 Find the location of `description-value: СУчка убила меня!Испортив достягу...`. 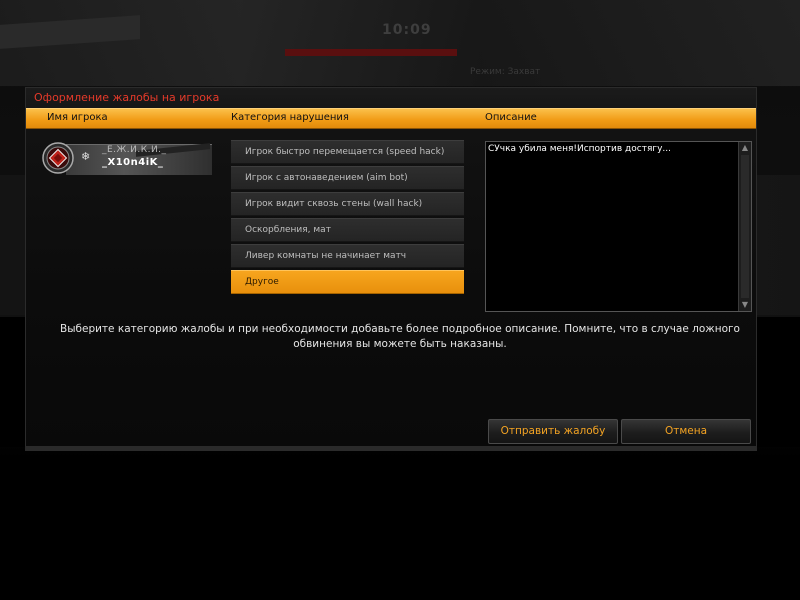

description-value: СУчка убила меня!Испортив достягу... is located at coordinates (579, 149).